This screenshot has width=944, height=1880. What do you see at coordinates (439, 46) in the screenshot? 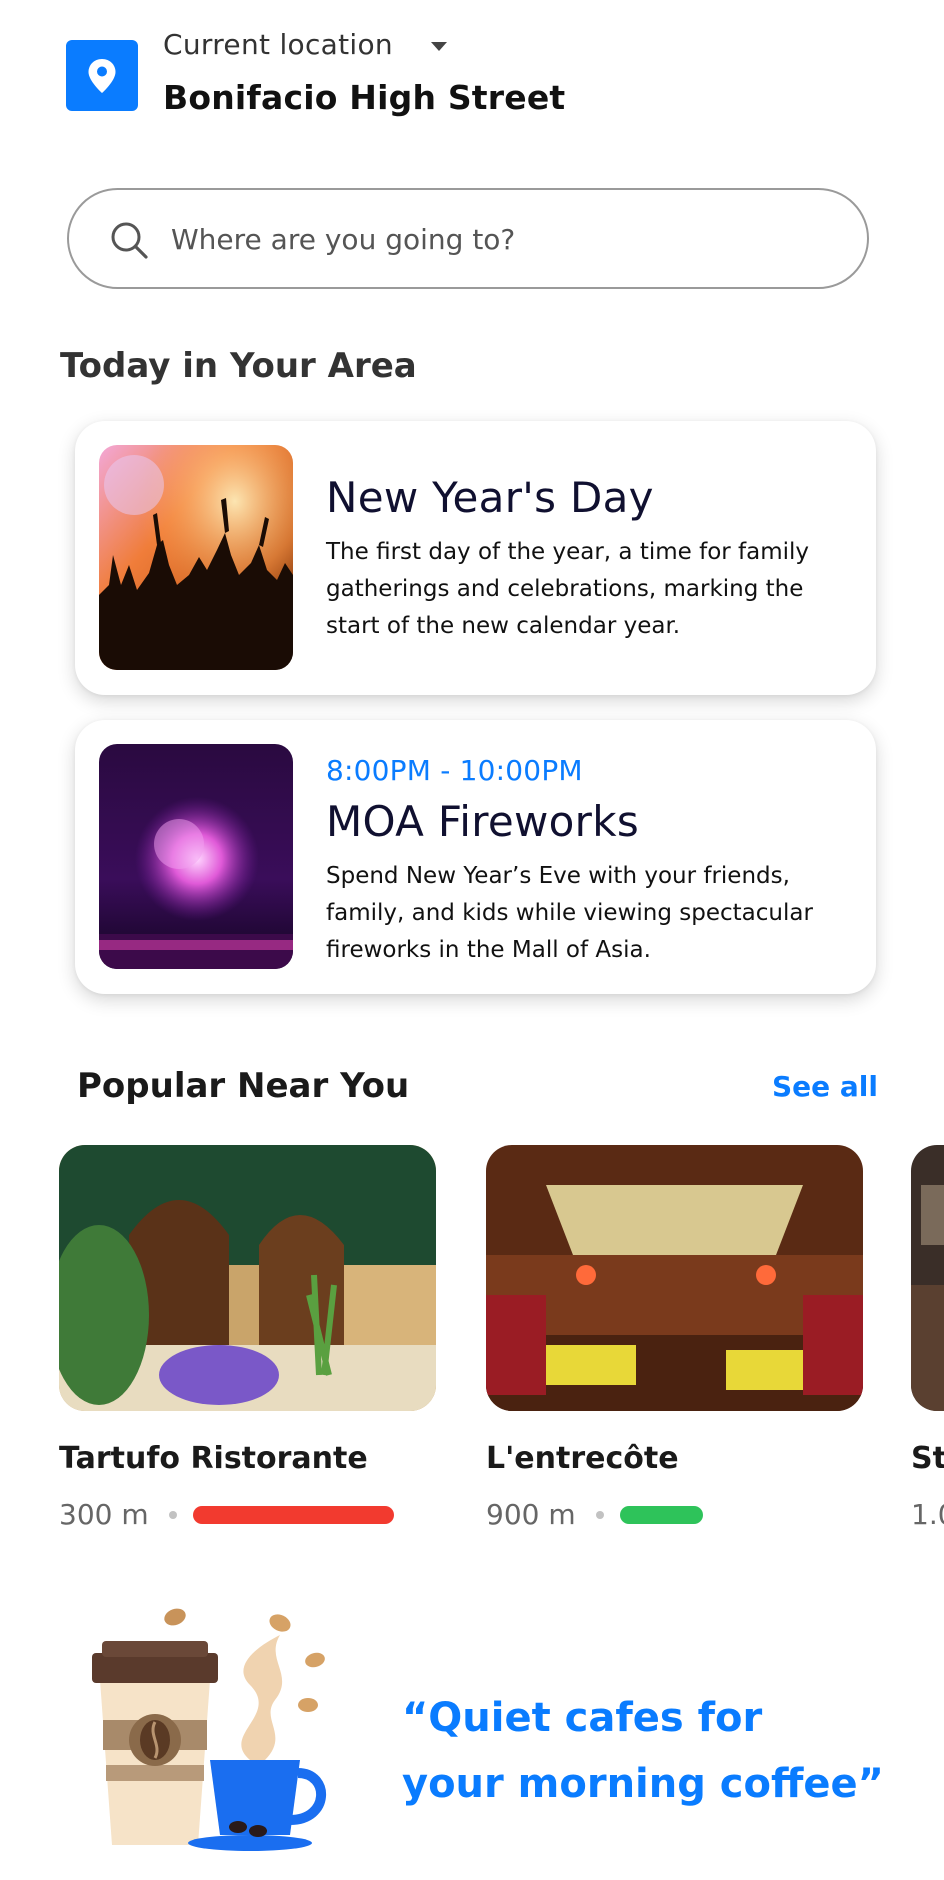
I see `caret-down-icon` at bounding box center [439, 46].